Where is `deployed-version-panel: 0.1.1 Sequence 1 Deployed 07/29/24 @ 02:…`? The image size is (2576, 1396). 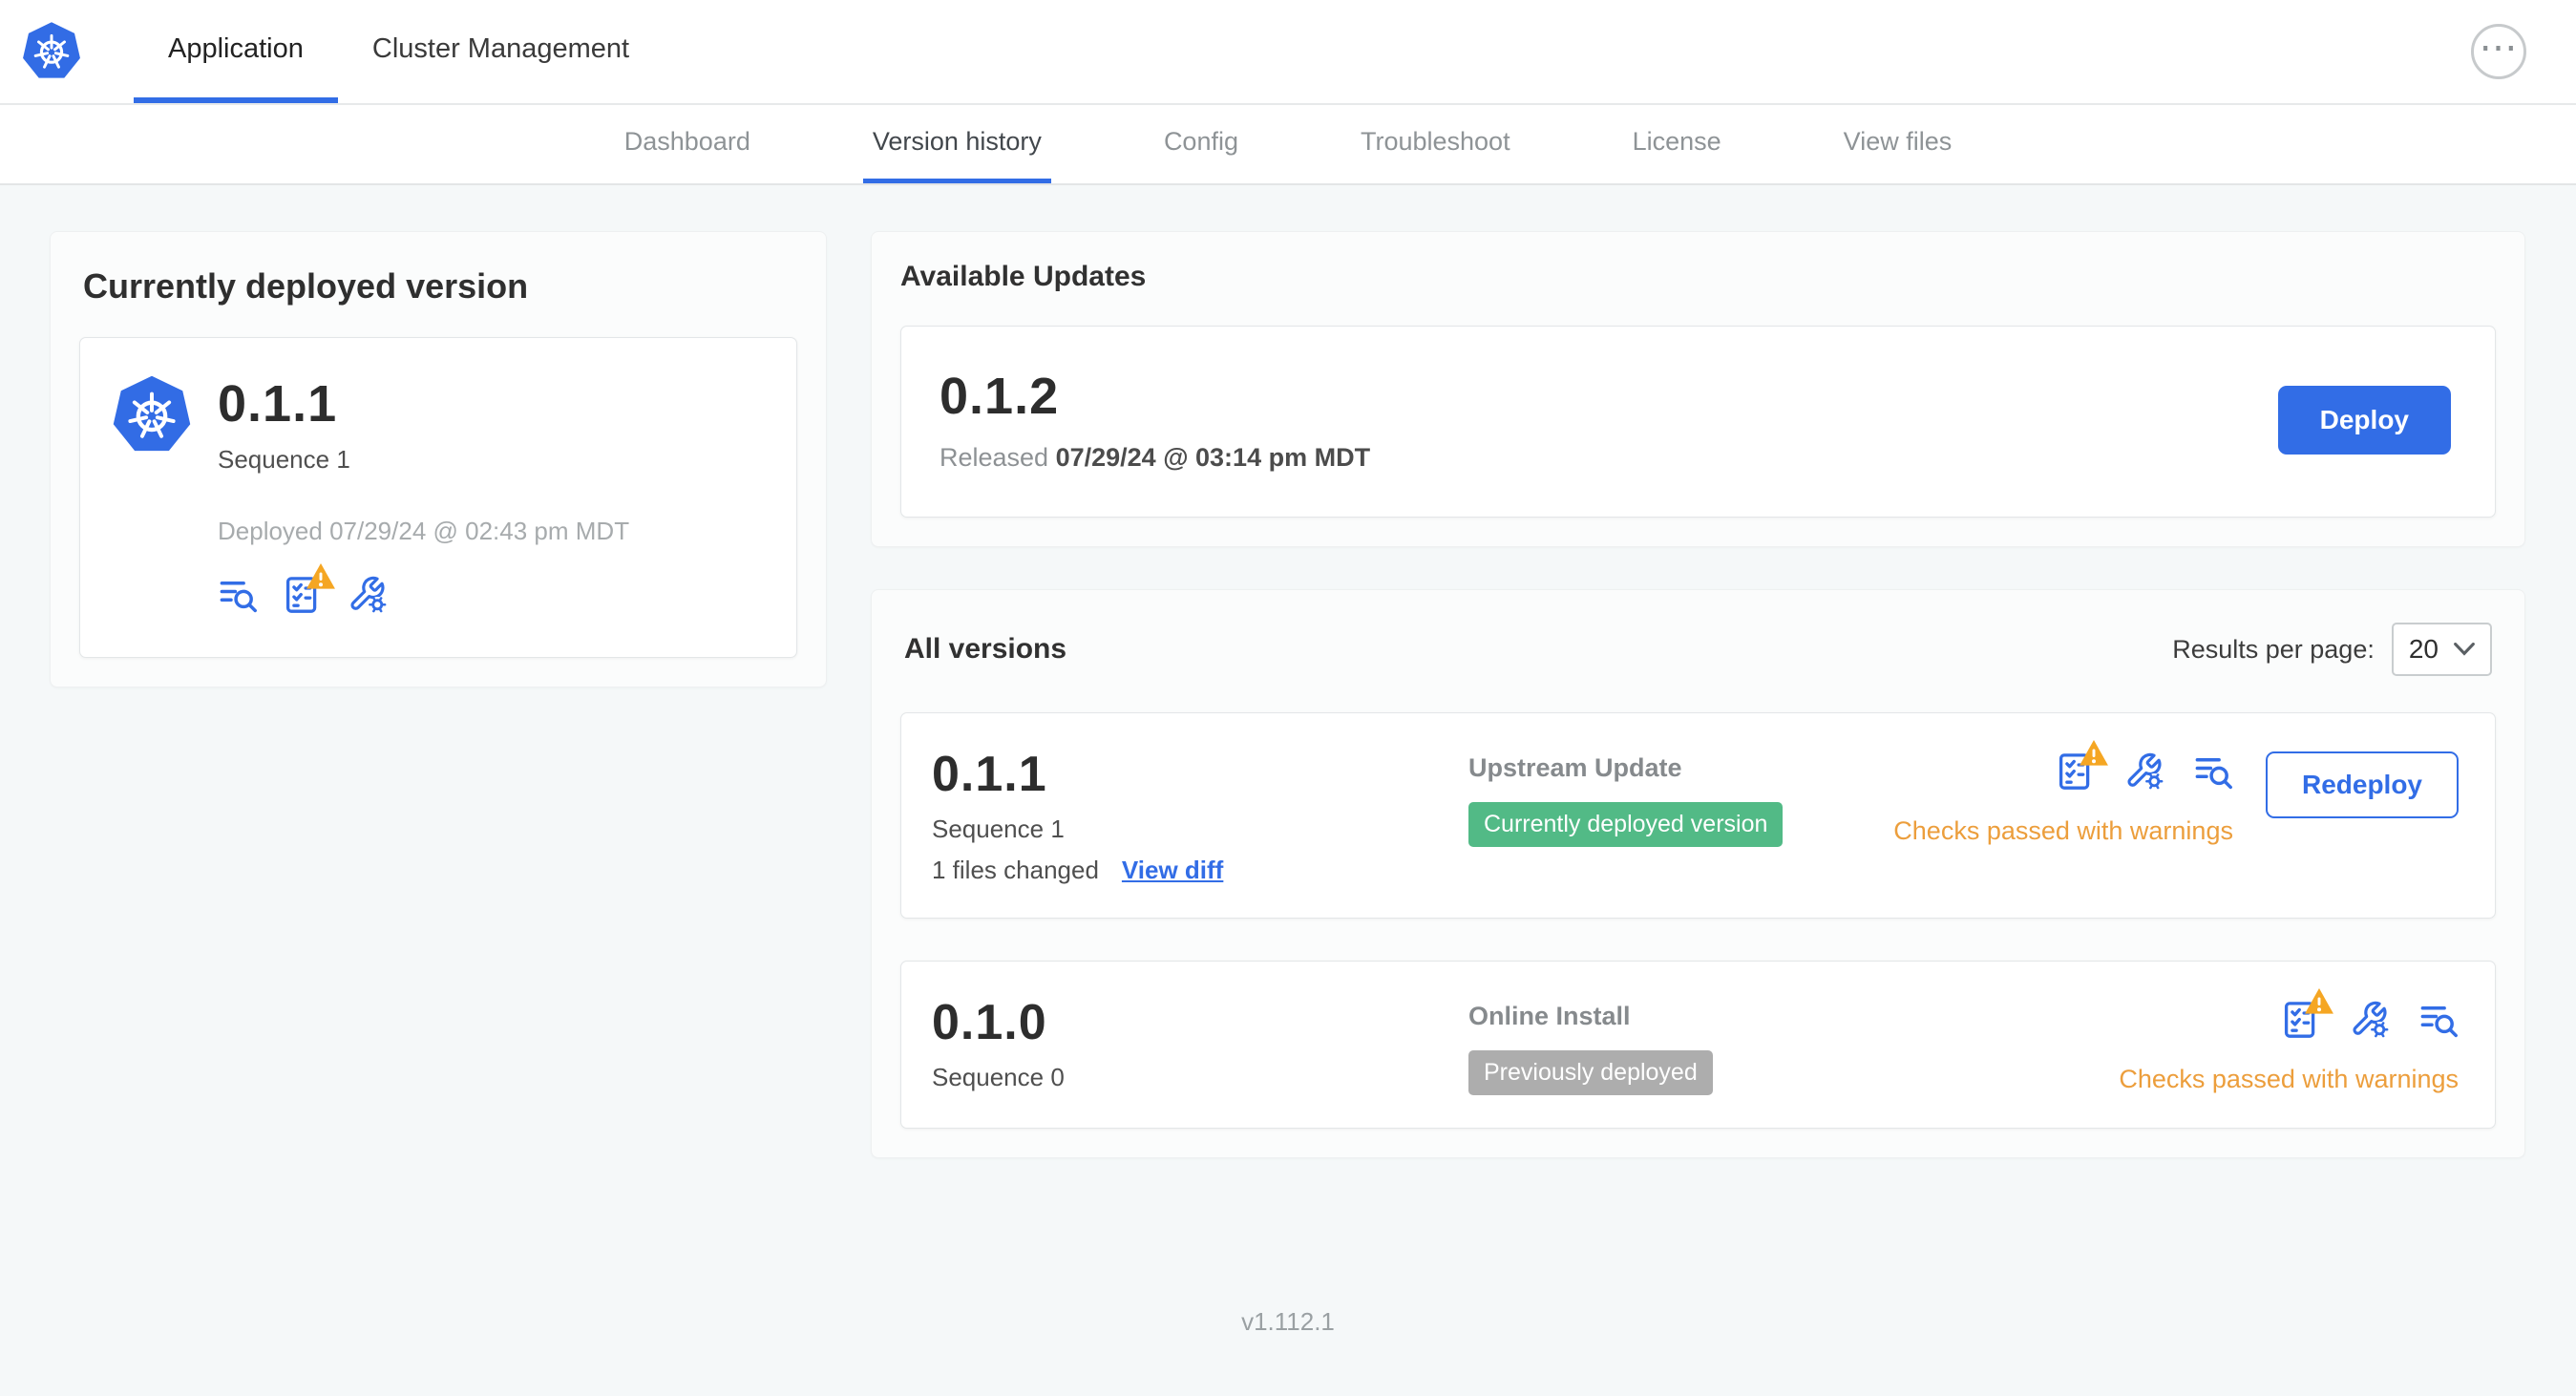 deployed-version-panel: 0.1.1 Sequence 1 Deployed 07/29/24 @ 02:… is located at coordinates (438, 498).